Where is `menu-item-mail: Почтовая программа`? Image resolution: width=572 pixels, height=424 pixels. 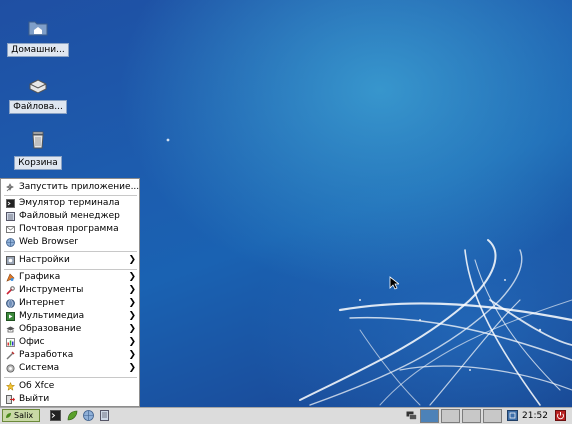
menu-item-mail: Почтовая программа is located at coordinates (70, 229).